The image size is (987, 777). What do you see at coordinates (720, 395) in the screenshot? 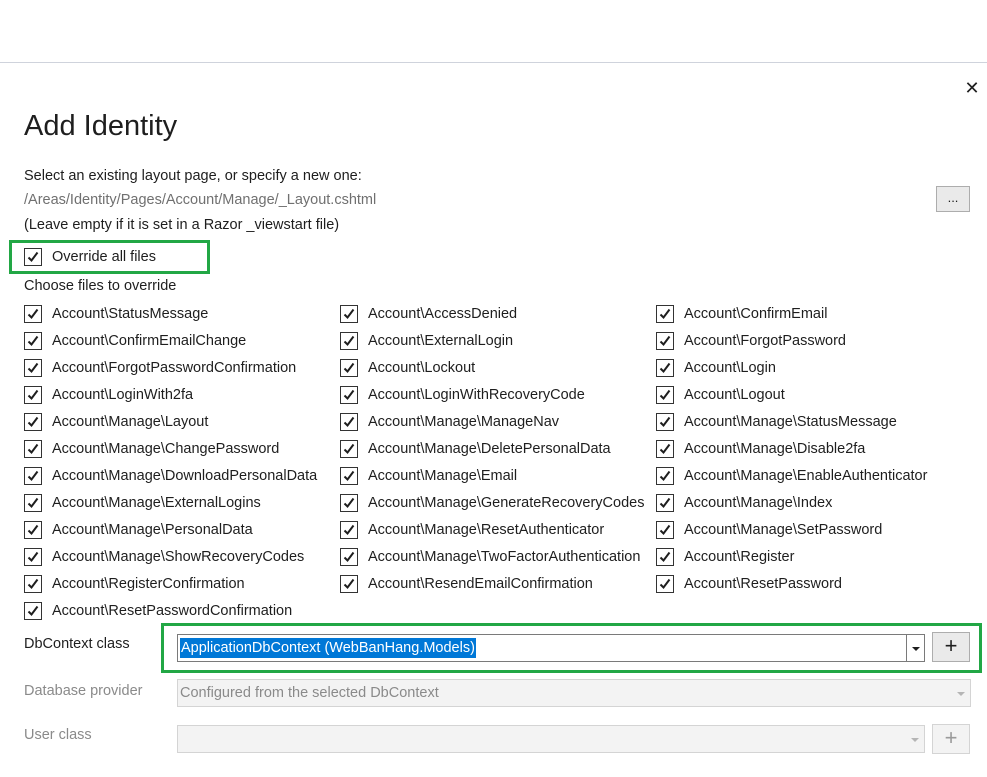
I see `file-checkbox: Account\Logout` at bounding box center [720, 395].